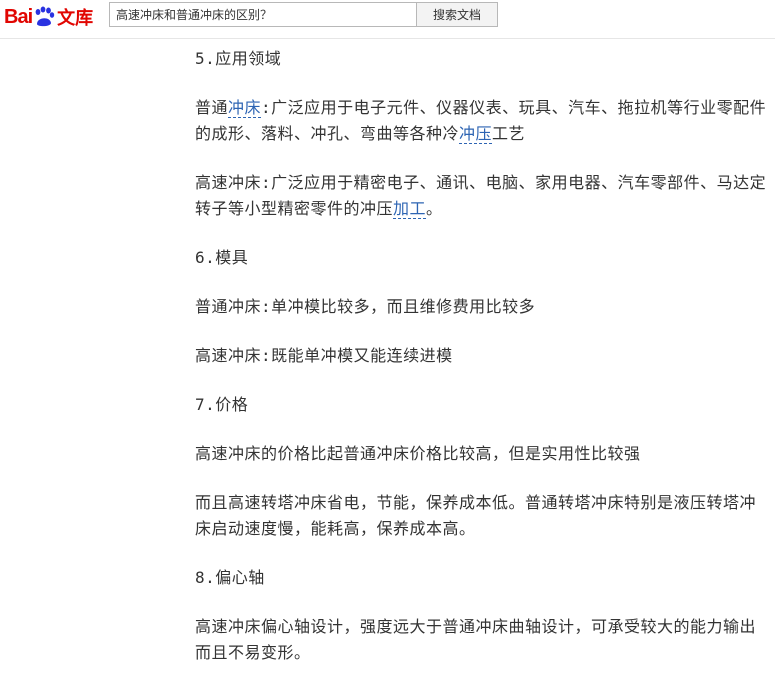  I want to click on paragraph: 高速冲床:既能单冲模又能连续进模, so click(324, 355).